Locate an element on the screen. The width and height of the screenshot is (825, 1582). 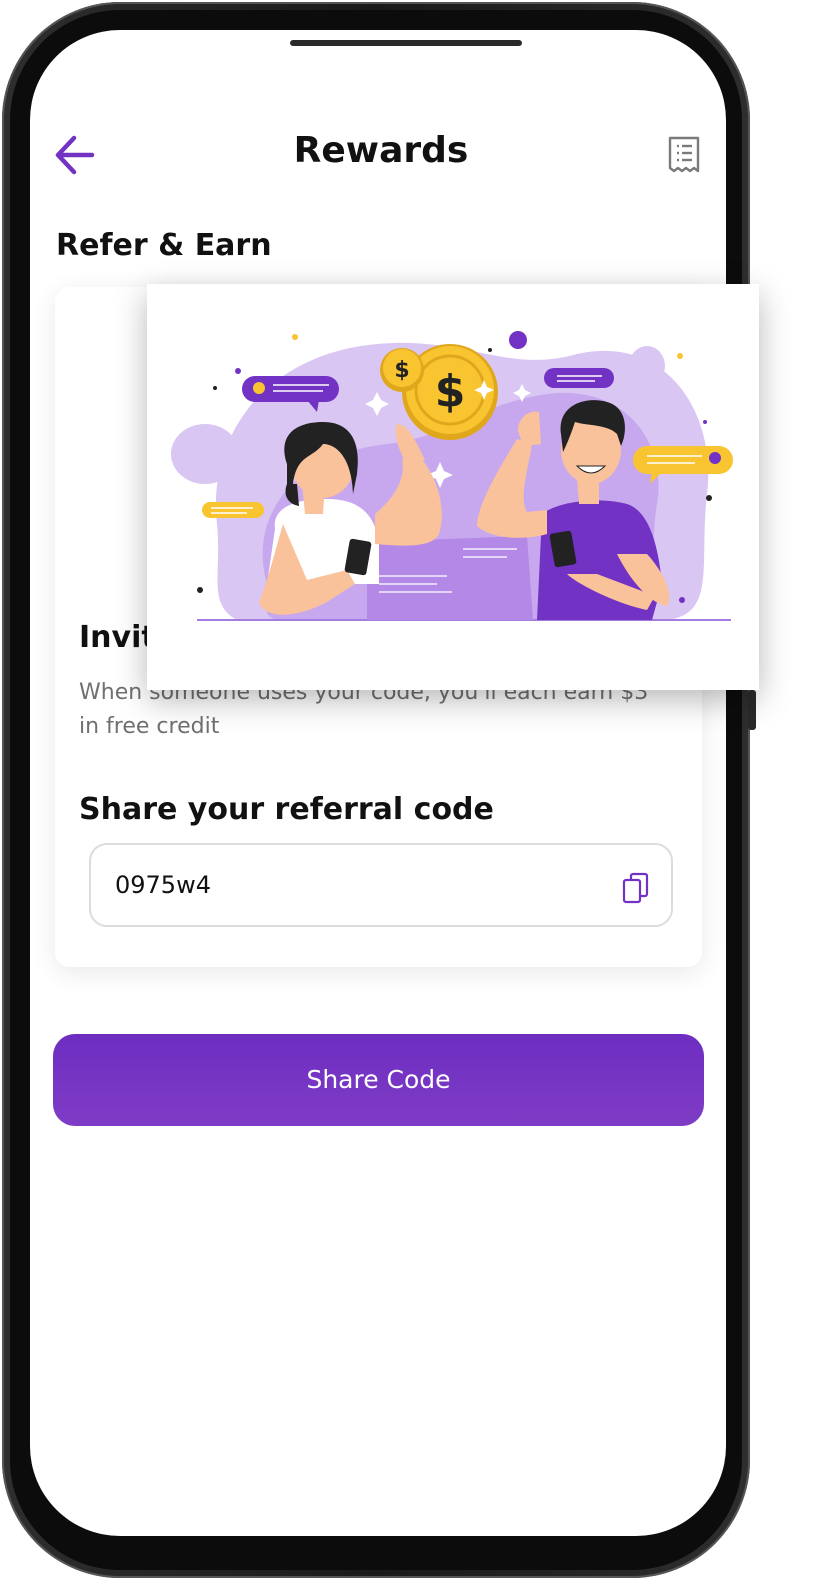
referral-code-value: 0975w4 is located at coordinates (163, 885).